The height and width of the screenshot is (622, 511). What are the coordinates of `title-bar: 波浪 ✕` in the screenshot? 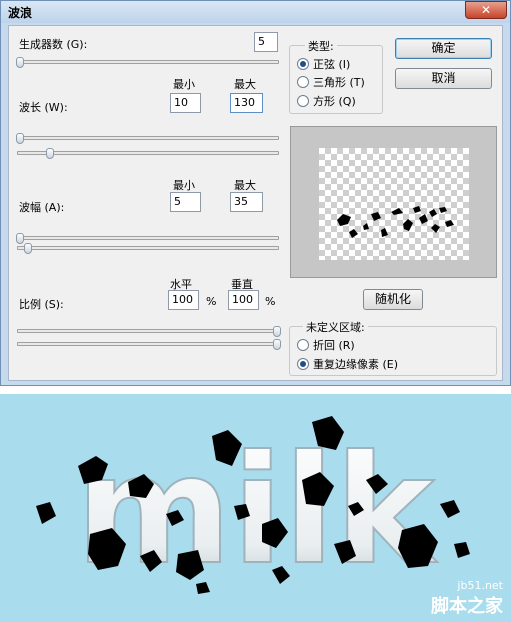 It's located at (255, 12).